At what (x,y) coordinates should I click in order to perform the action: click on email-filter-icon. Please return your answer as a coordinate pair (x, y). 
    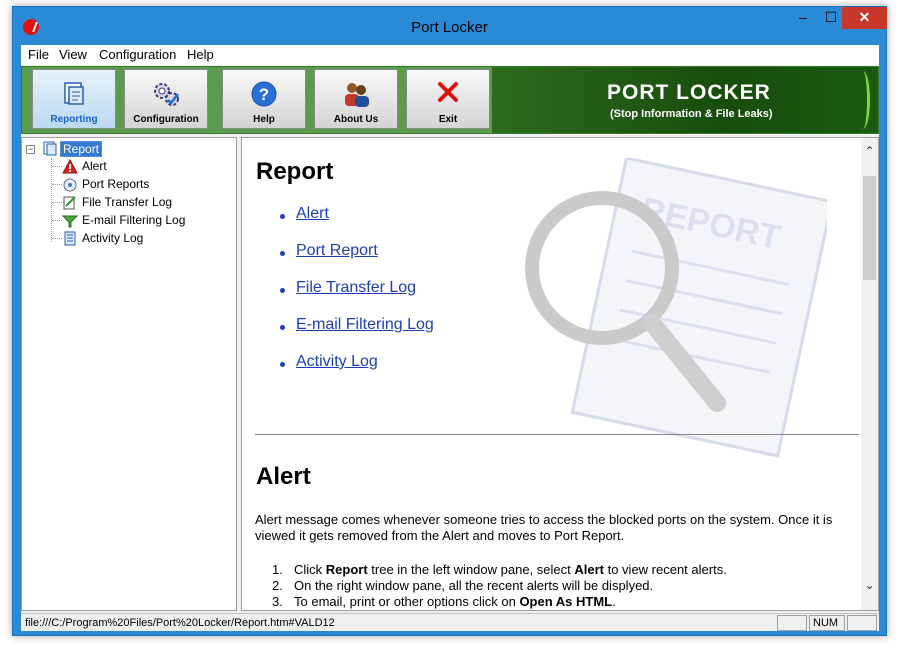
    Looking at the image, I should click on (70, 221).